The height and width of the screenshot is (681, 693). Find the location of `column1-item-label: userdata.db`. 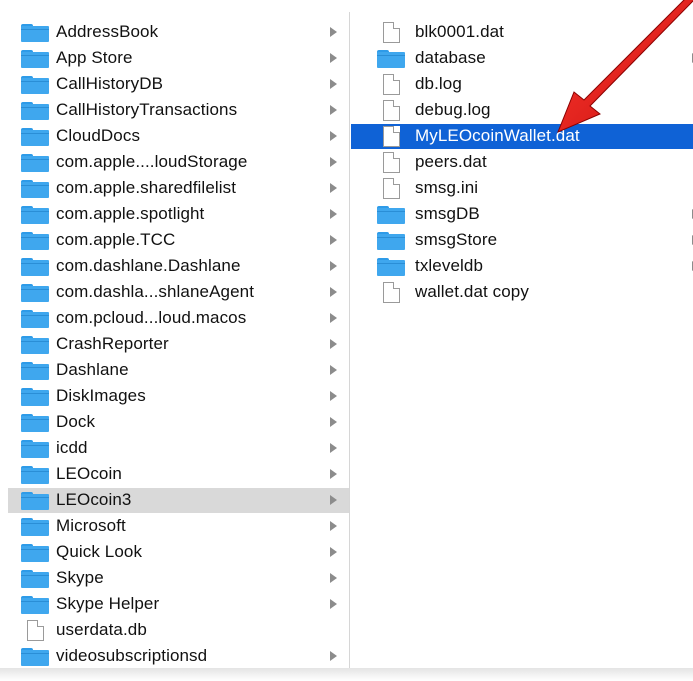

column1-item-label: userdata.db is located at coordinates (101, 629).